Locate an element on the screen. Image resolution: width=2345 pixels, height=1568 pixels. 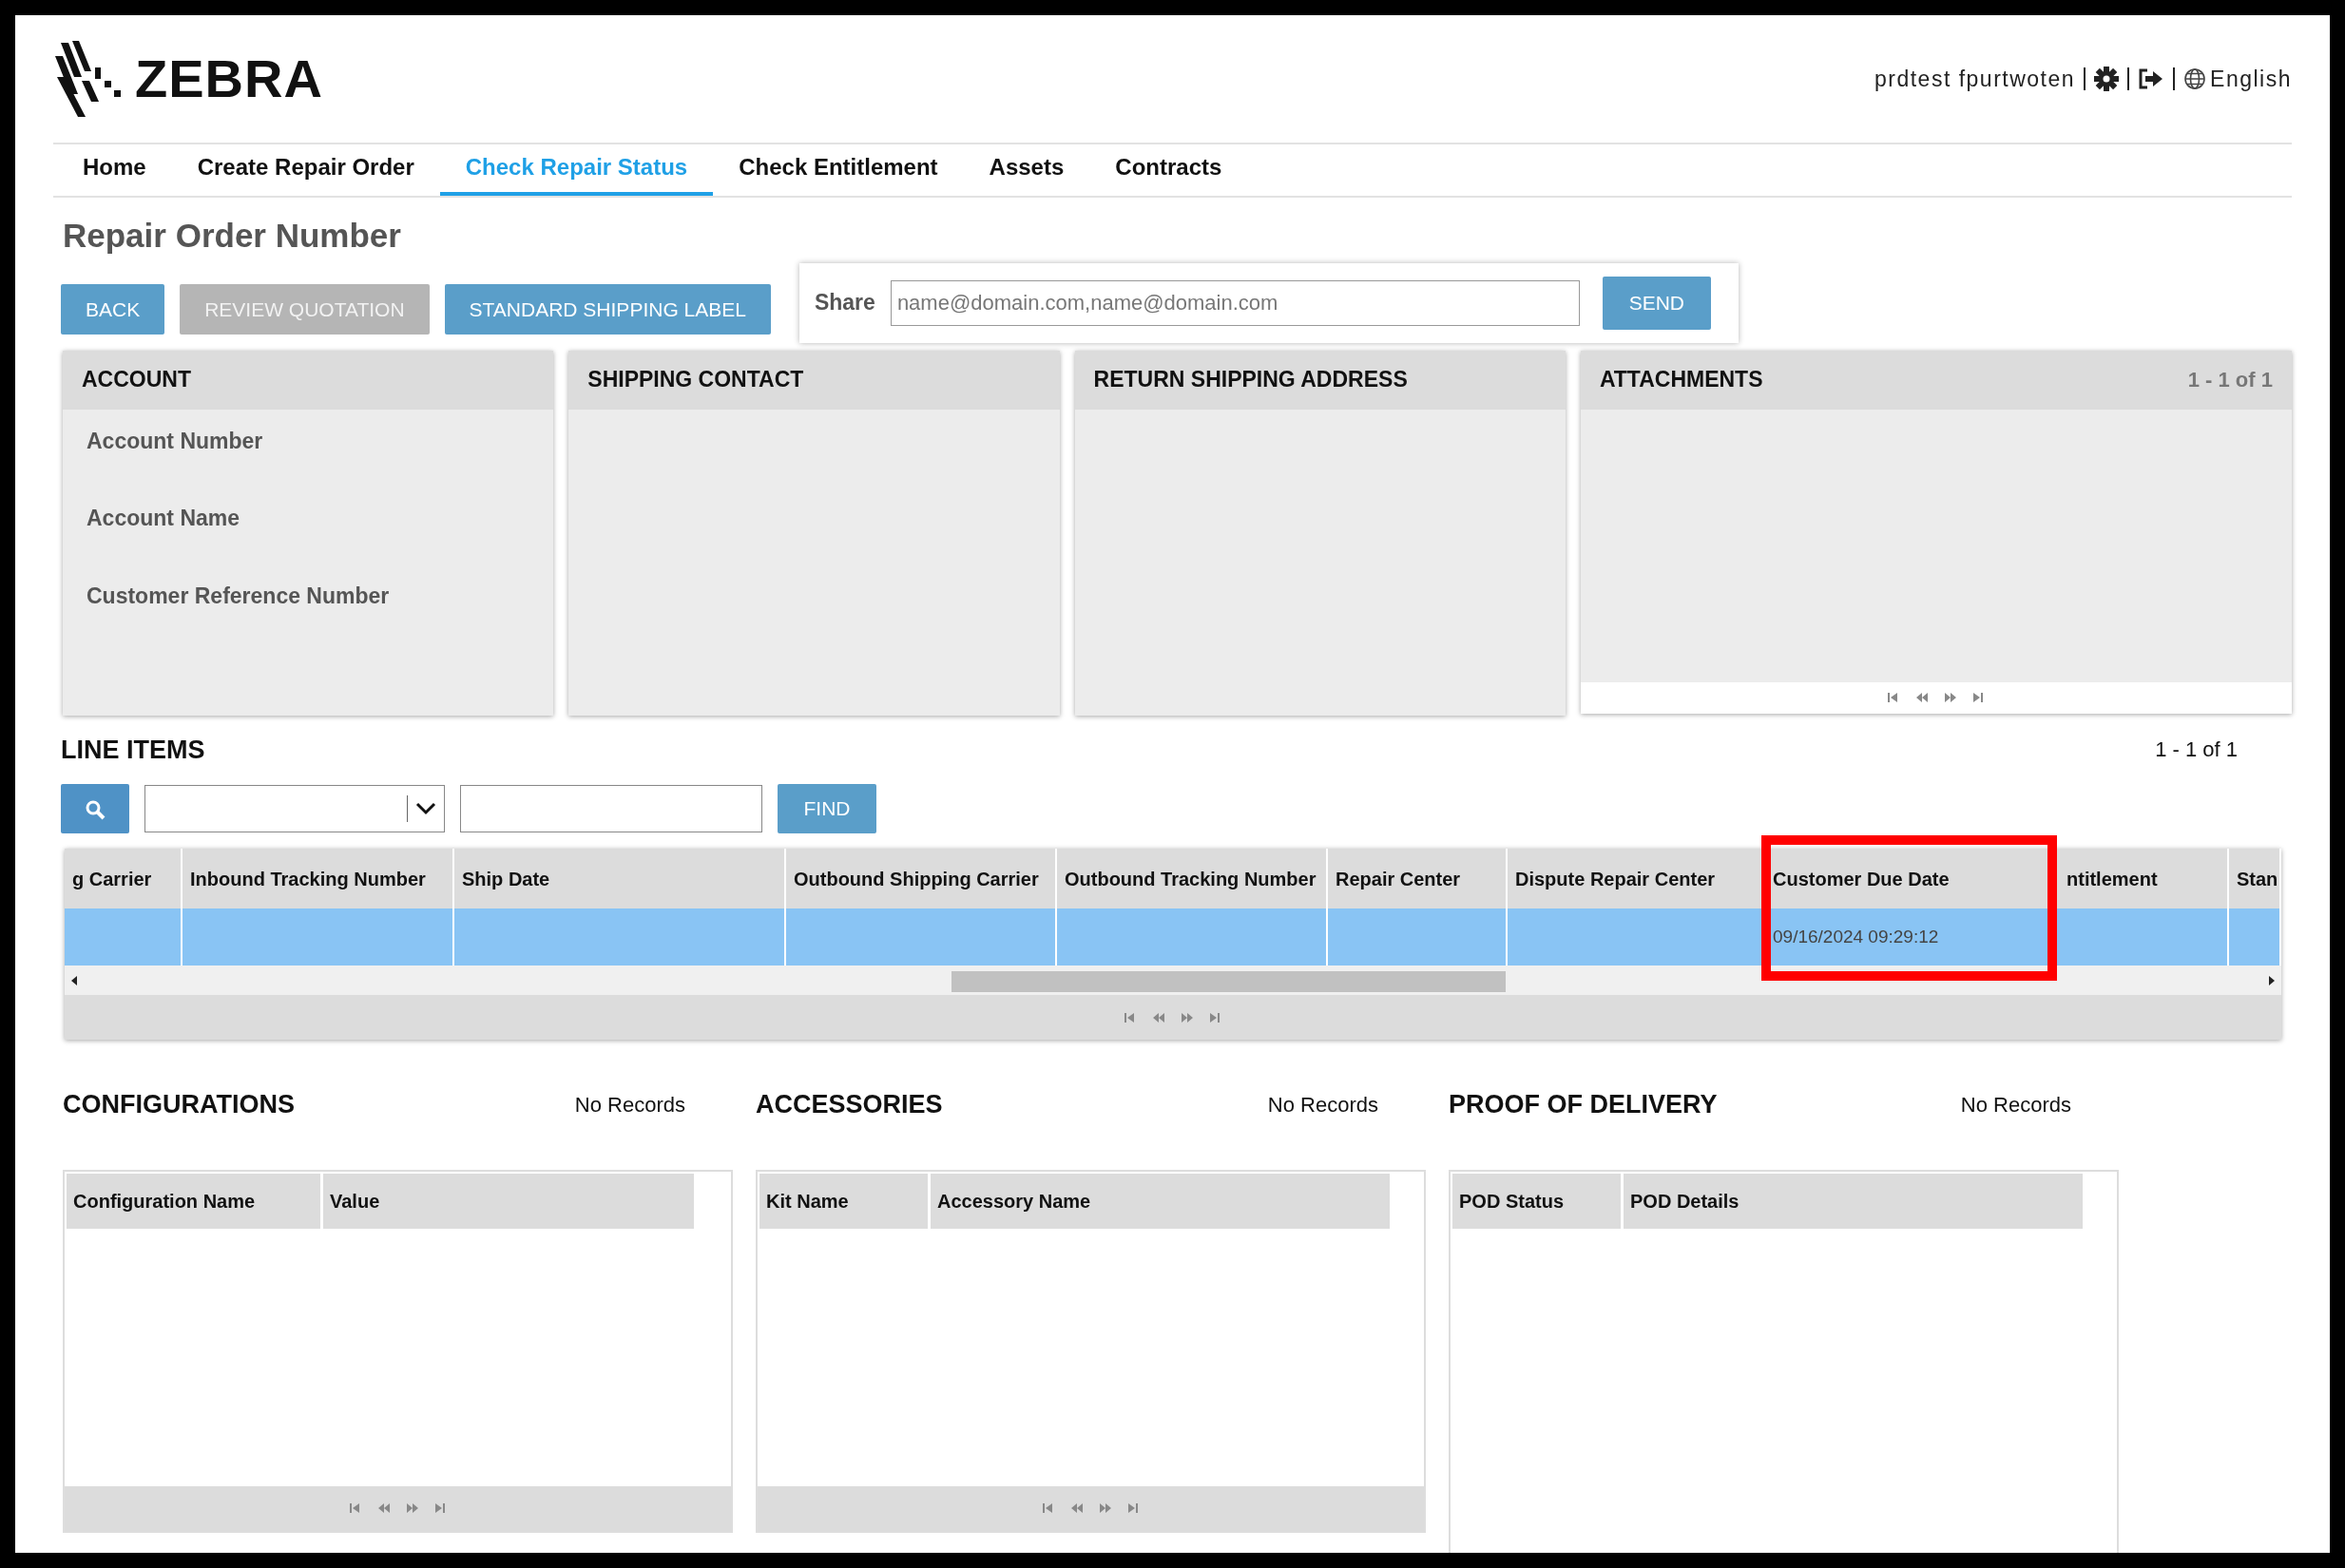
settings-icon is located at coordinates (2107, 79).